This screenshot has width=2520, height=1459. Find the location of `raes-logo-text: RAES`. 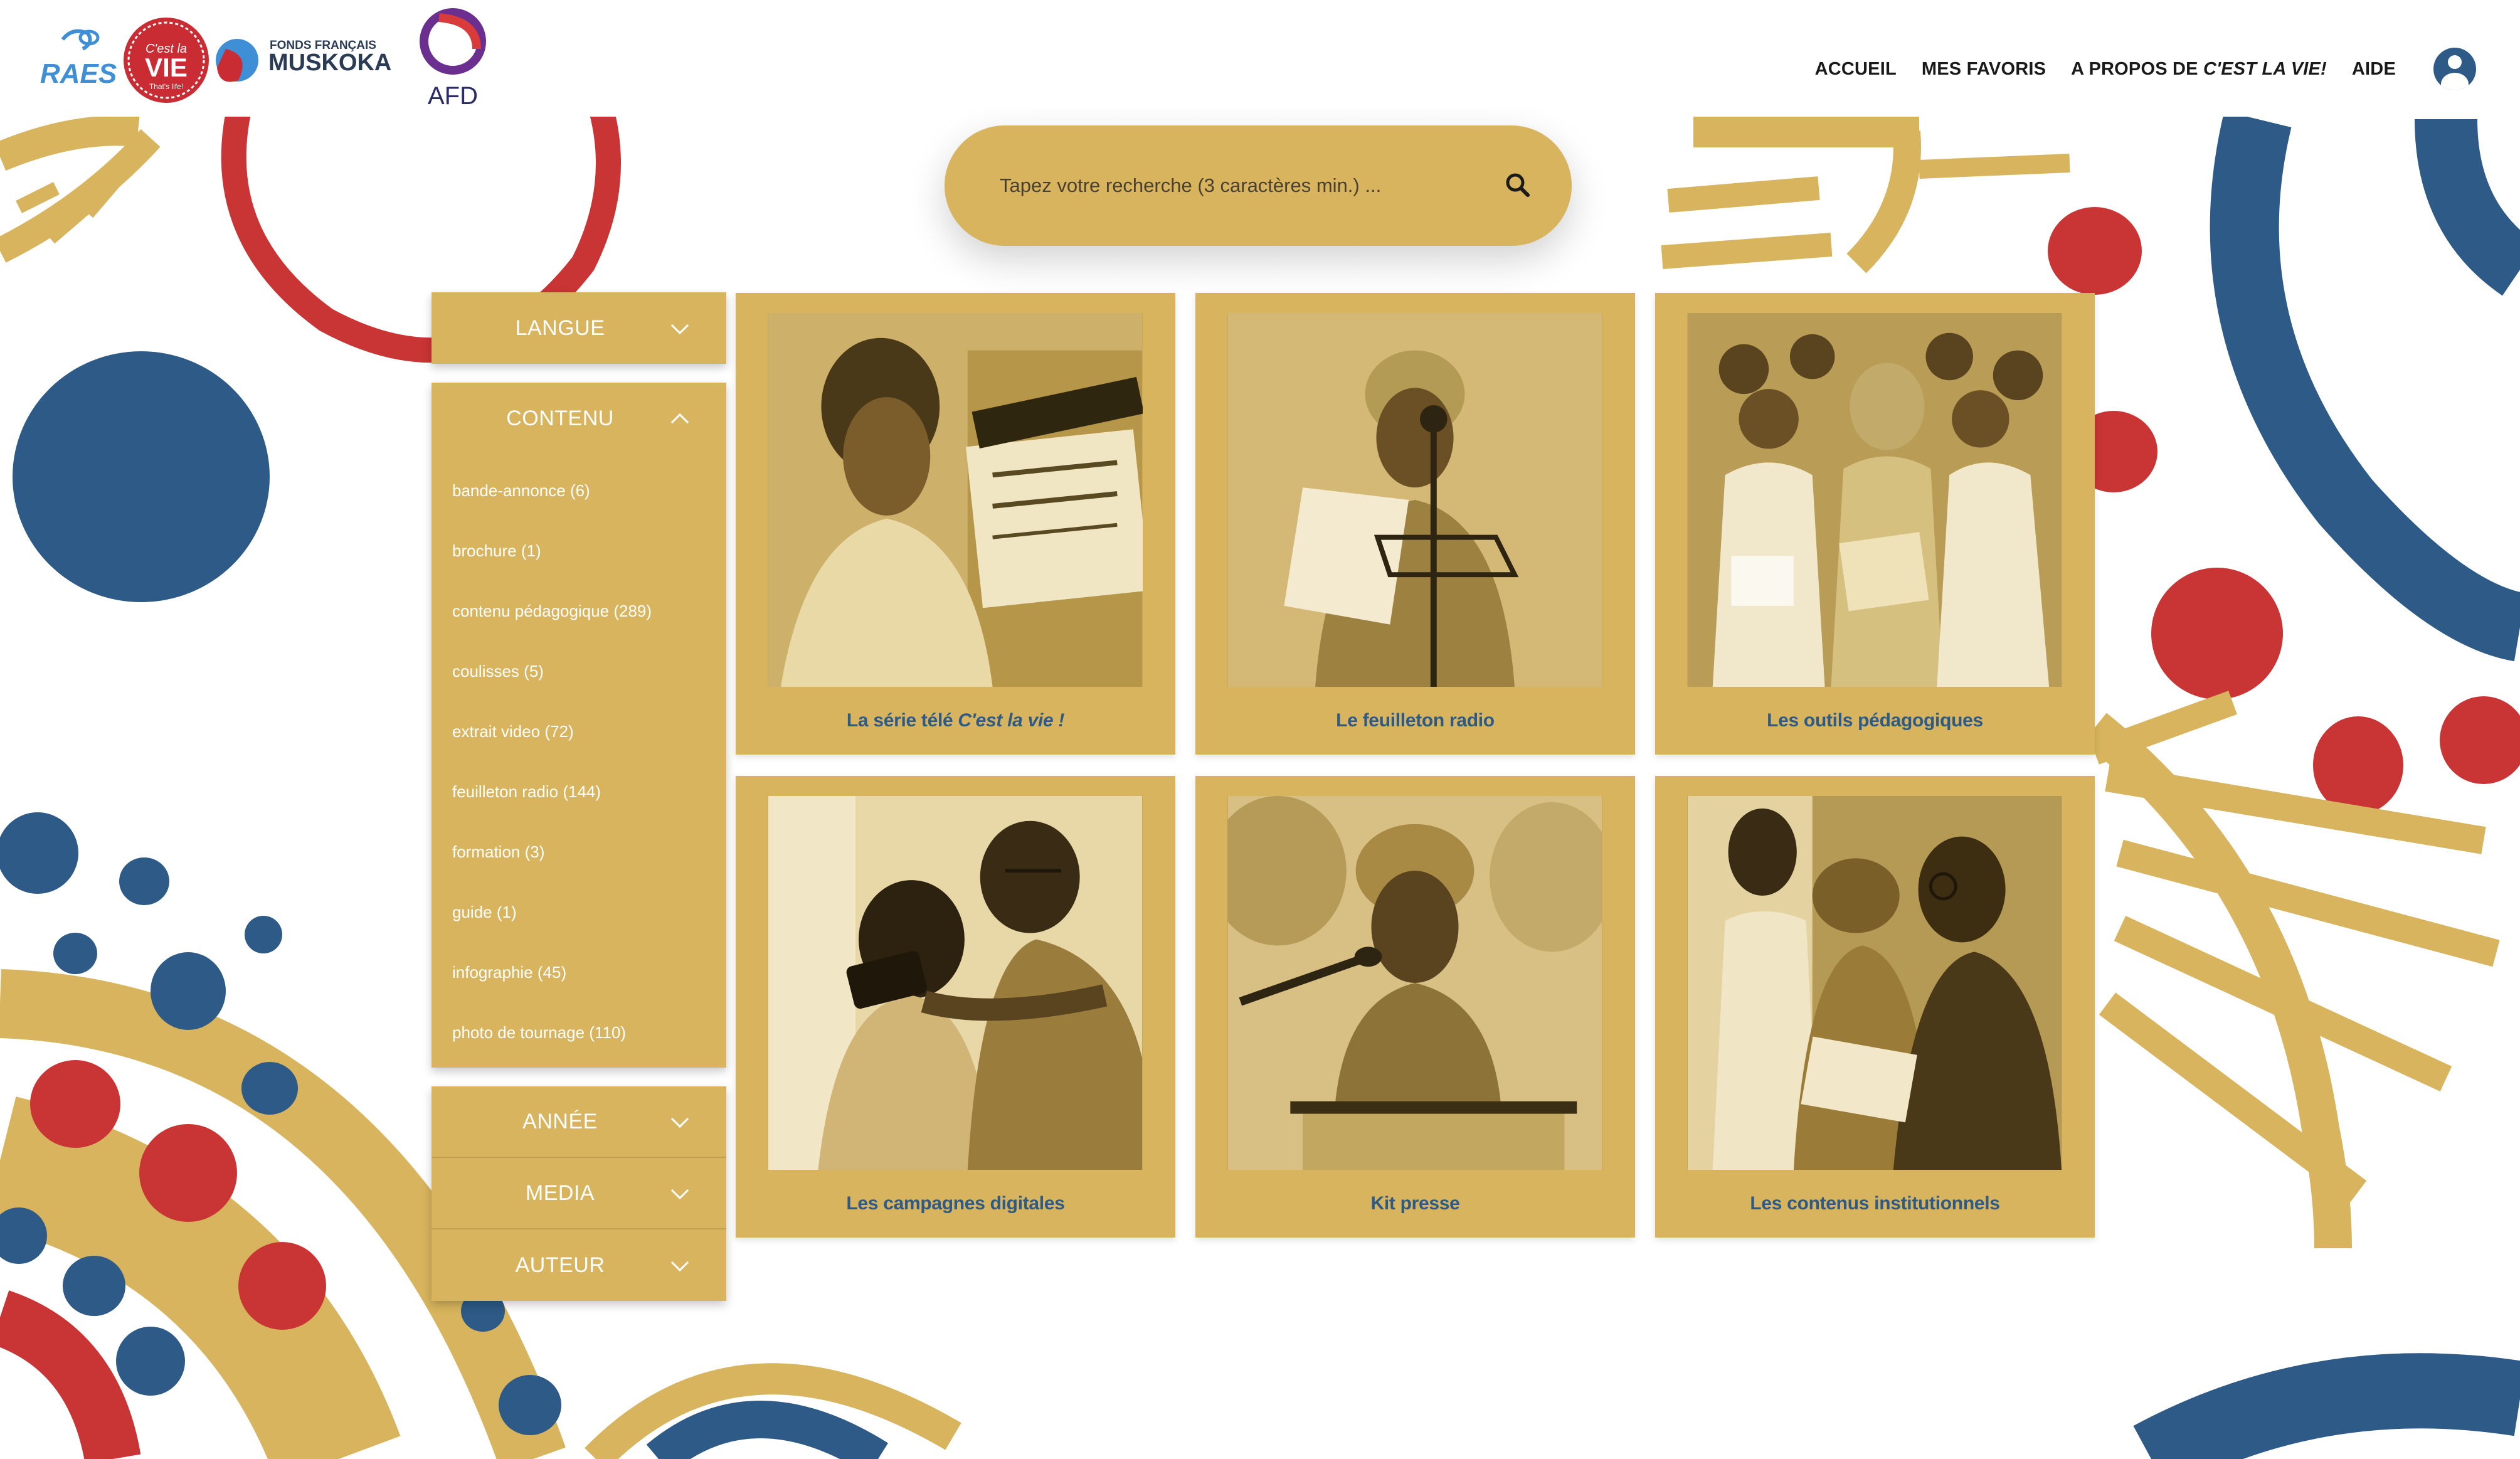

raes-logo-text: RAES is located at coordinates (78, 74).